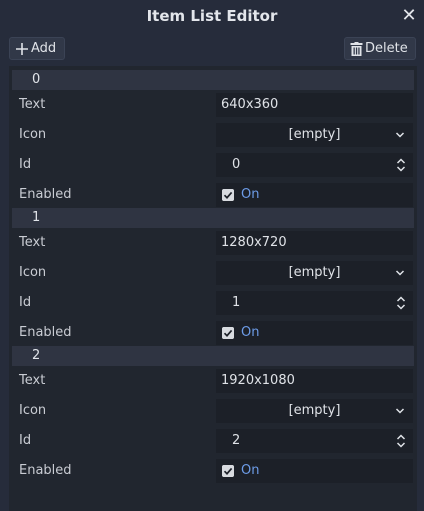 The width and height of the screenshot is (424, 511). I want to click on item-0-text-row: Text 640x360, so click(213, 105).